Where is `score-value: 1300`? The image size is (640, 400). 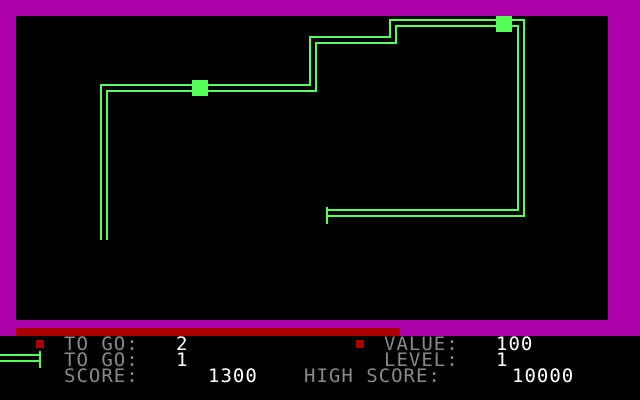
score-value: 1300 is located at coordinates (233, 376).